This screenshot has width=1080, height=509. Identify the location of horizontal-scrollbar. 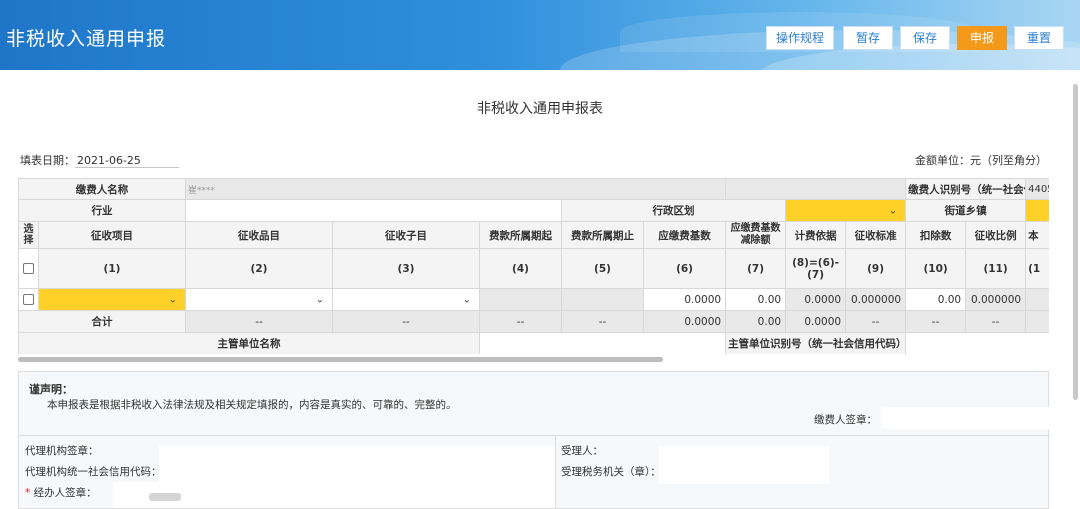
(340, 359).